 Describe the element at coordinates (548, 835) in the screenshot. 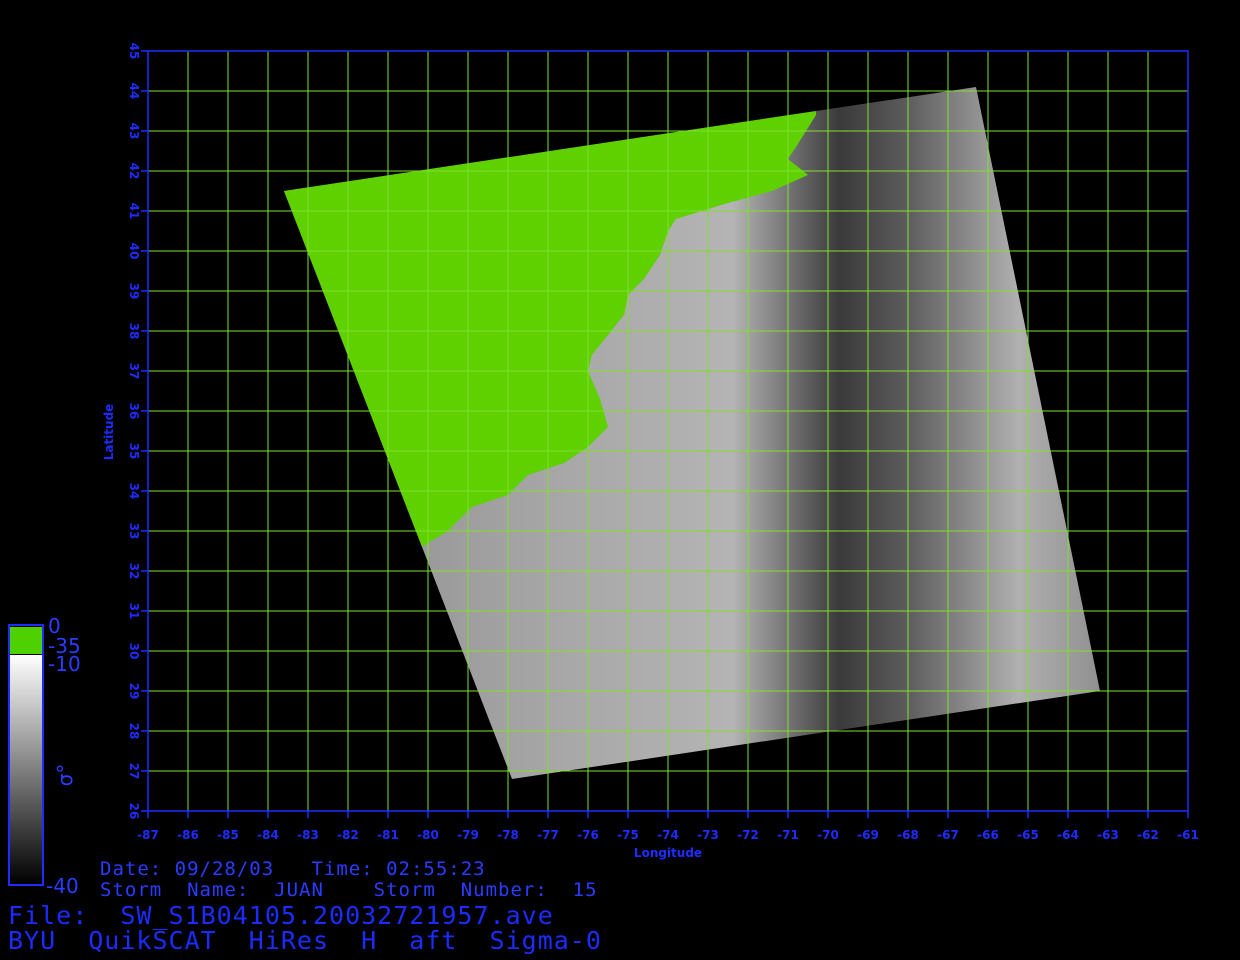

I see `longitude-tick-label: -77` at that location.